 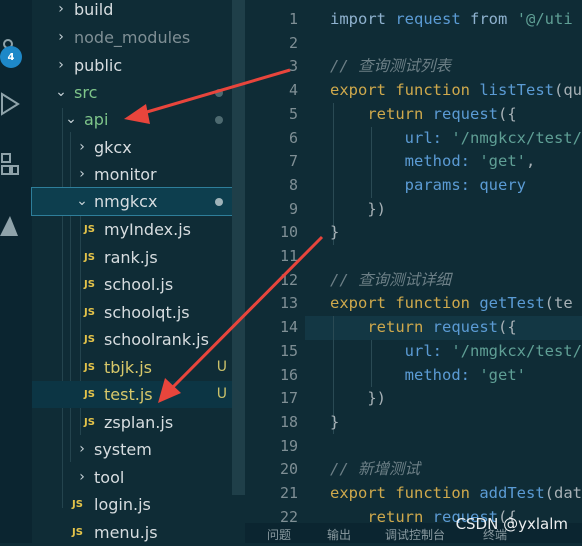 I want to click on tree-item-tbjk-js: JS tbjk.js U, so click(x=138, y=367).